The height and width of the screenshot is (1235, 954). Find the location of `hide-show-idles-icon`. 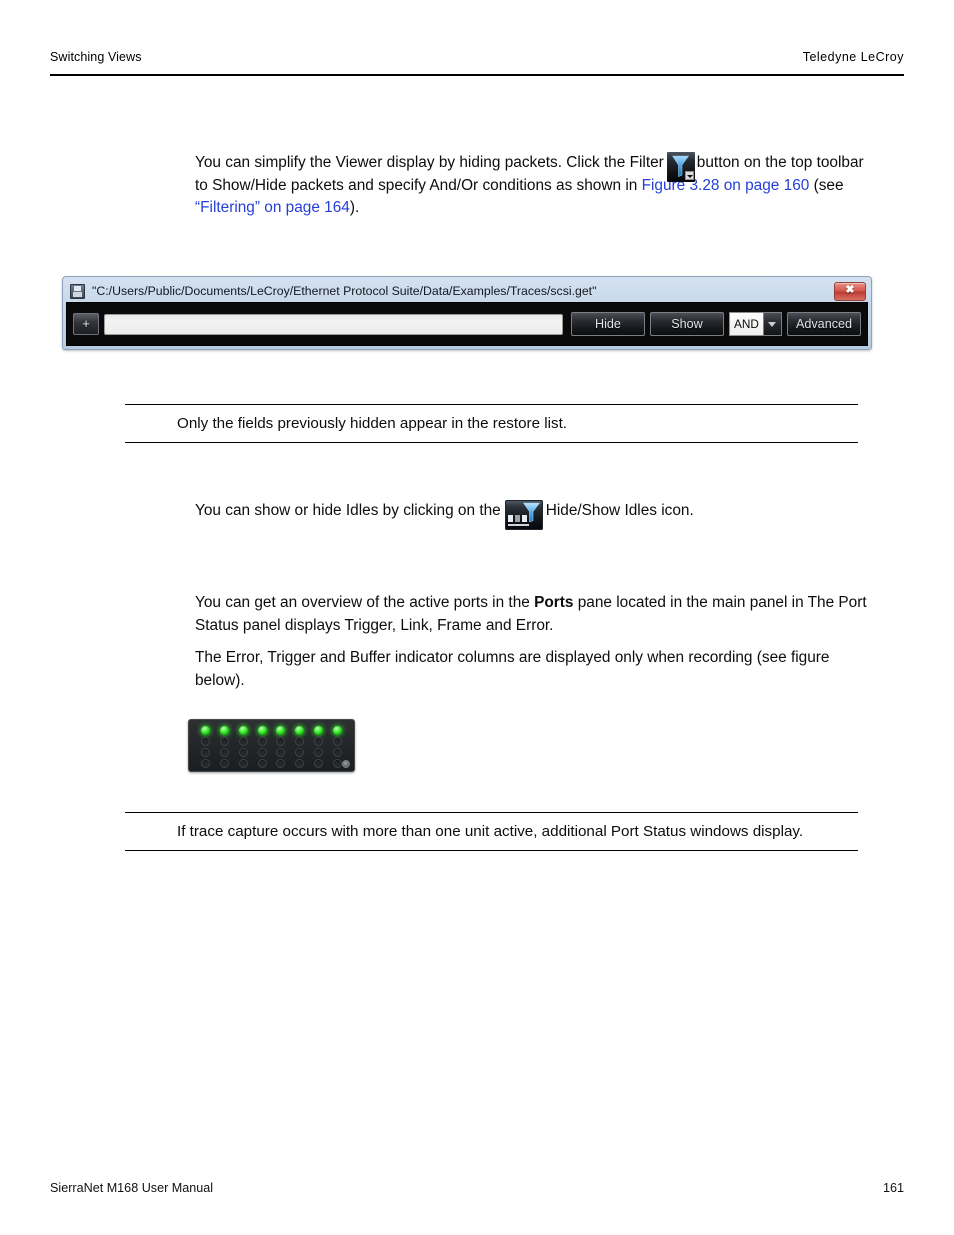

hide-show-idles-icon is located at coordinates (523, 515).